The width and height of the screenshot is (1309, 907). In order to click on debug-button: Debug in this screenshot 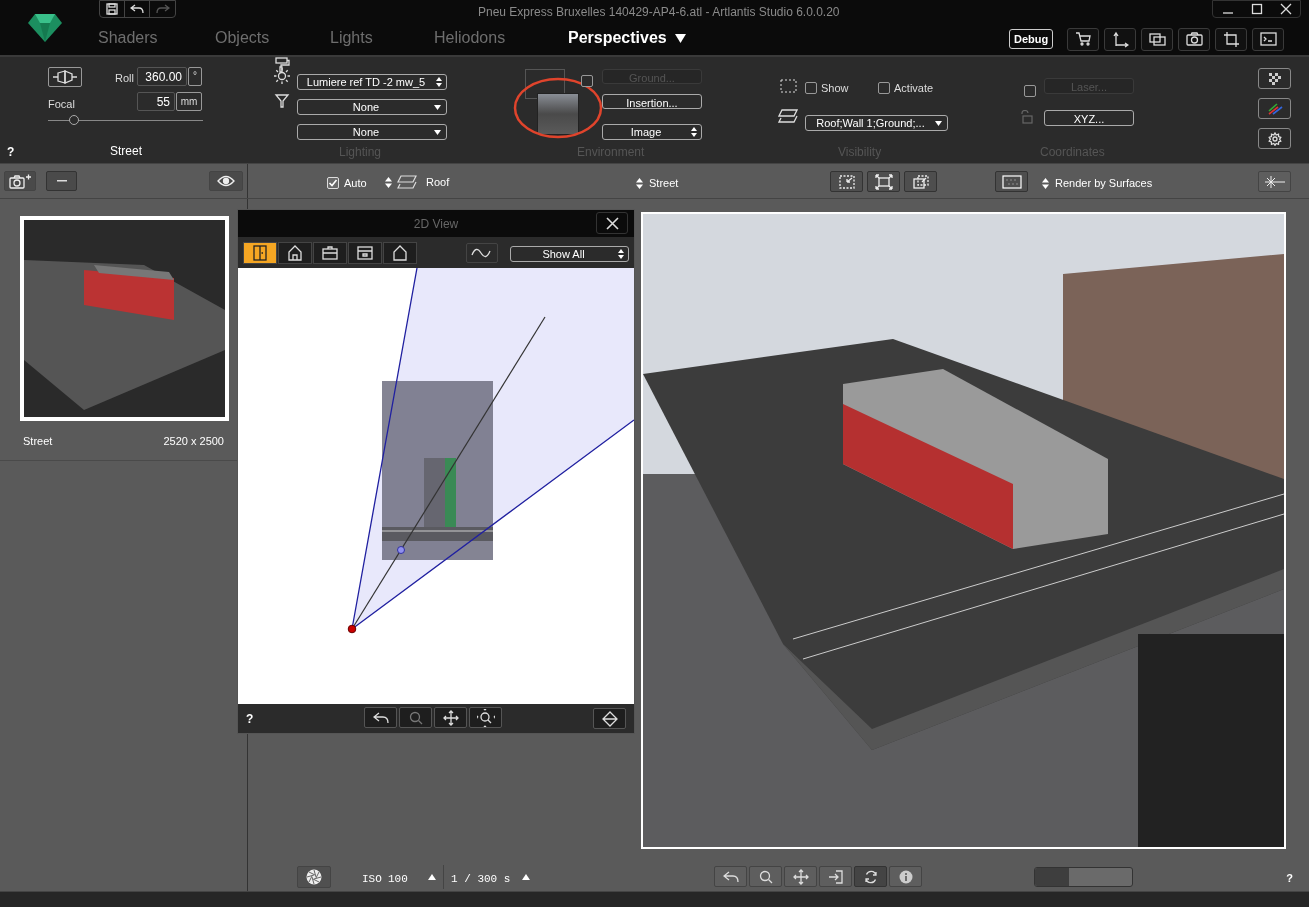, I will do `click(1031, 39)`.